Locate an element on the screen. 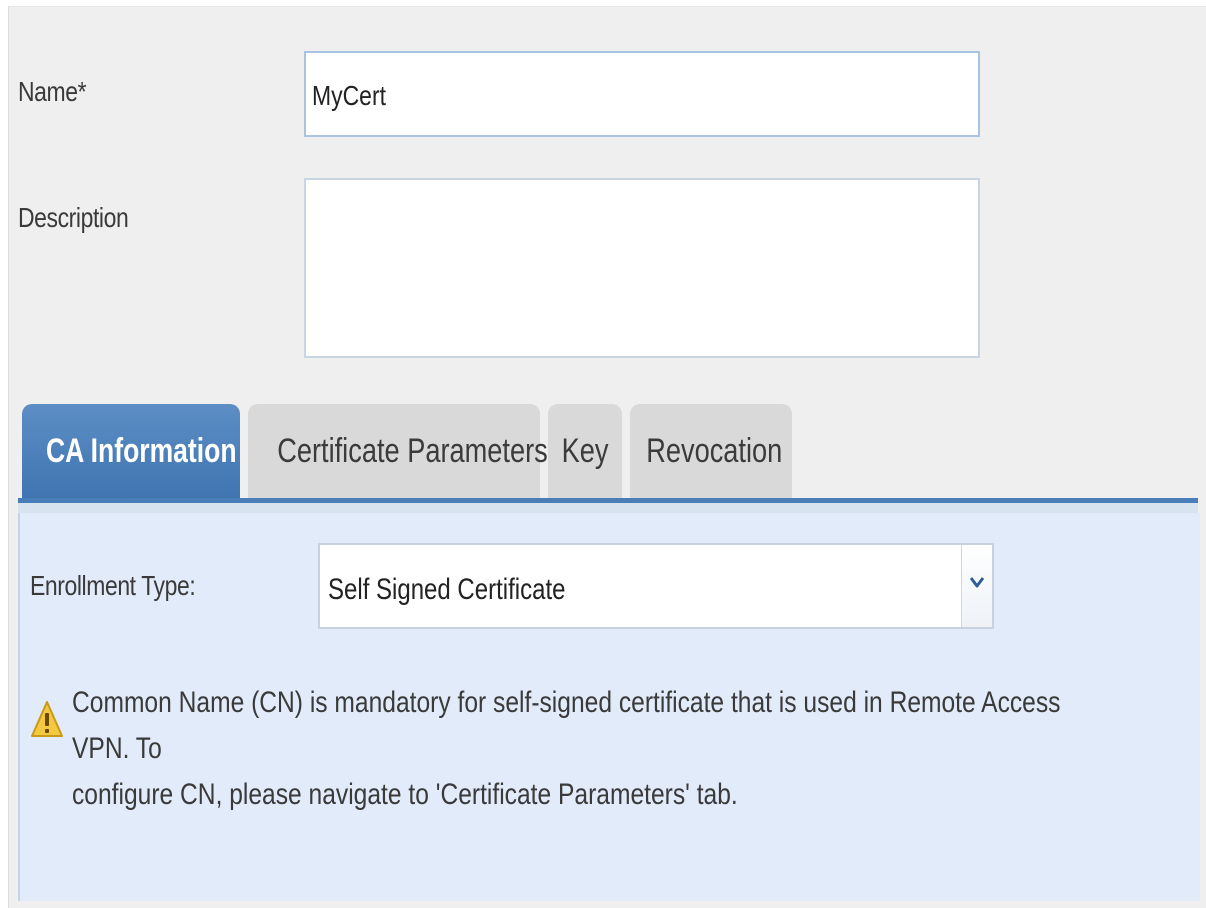 Image resolution: width=1206 pixels, height=908 pixels. tab-revocation: Revocation is located at coordinates (711, 452).